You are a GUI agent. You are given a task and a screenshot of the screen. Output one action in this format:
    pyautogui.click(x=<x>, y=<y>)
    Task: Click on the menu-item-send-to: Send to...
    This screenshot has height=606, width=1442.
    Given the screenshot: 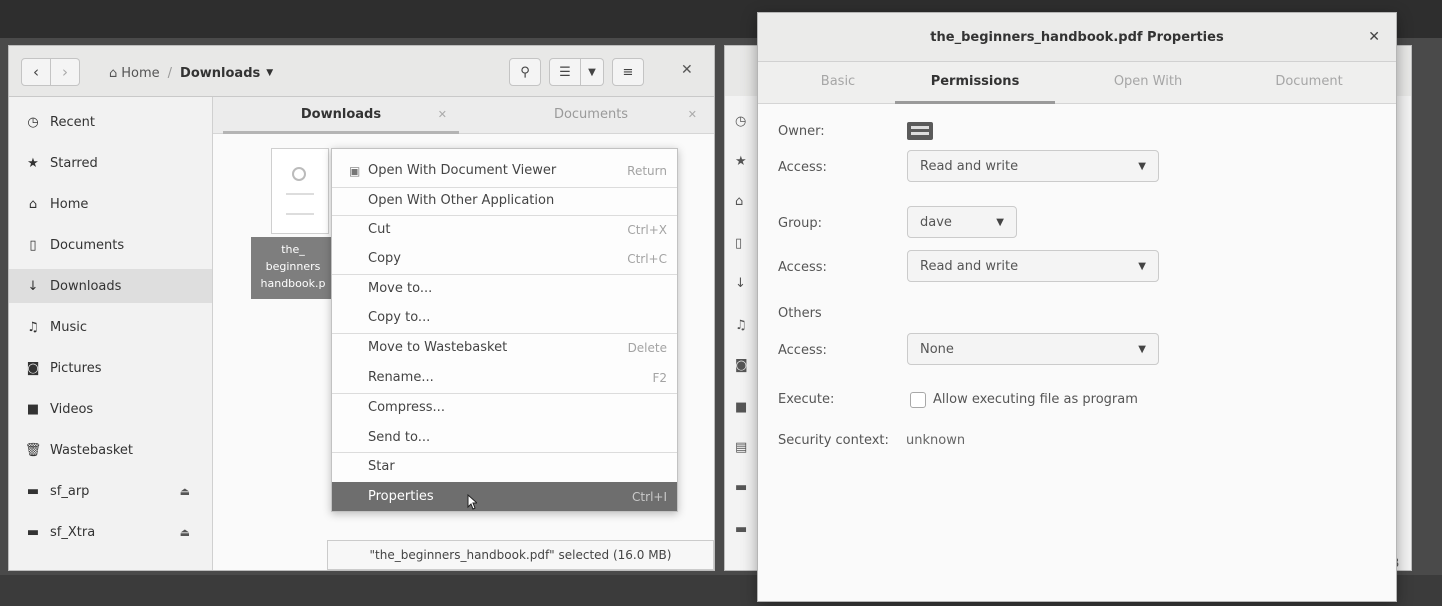 What is the action you would take?
    pyautogui.click(x=504, y=437)
    